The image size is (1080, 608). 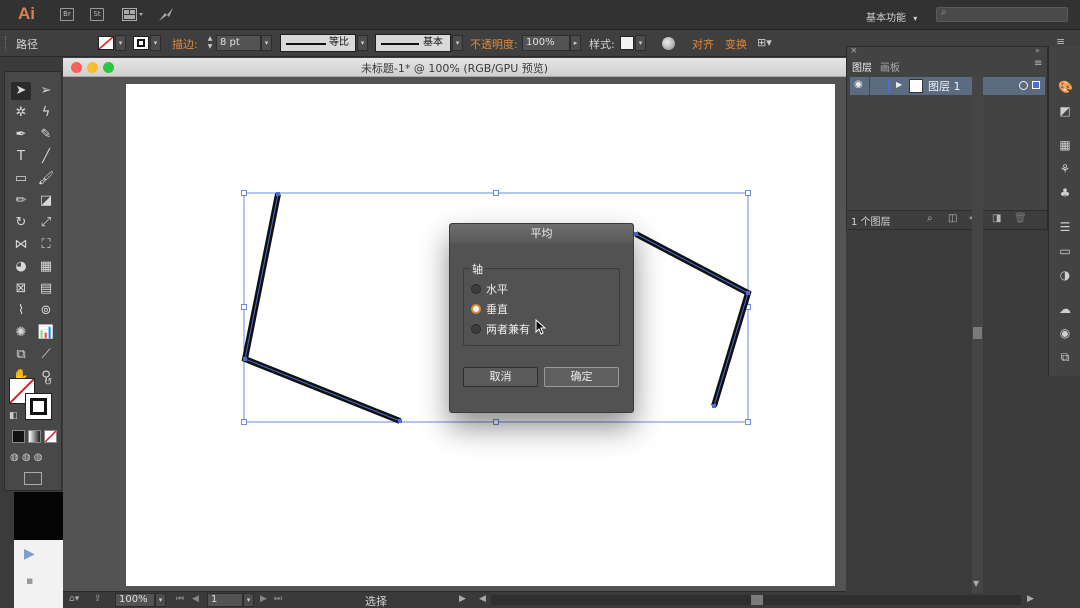 I want to click on pen-tool-icon: ✒, so click(x=21, y=135).